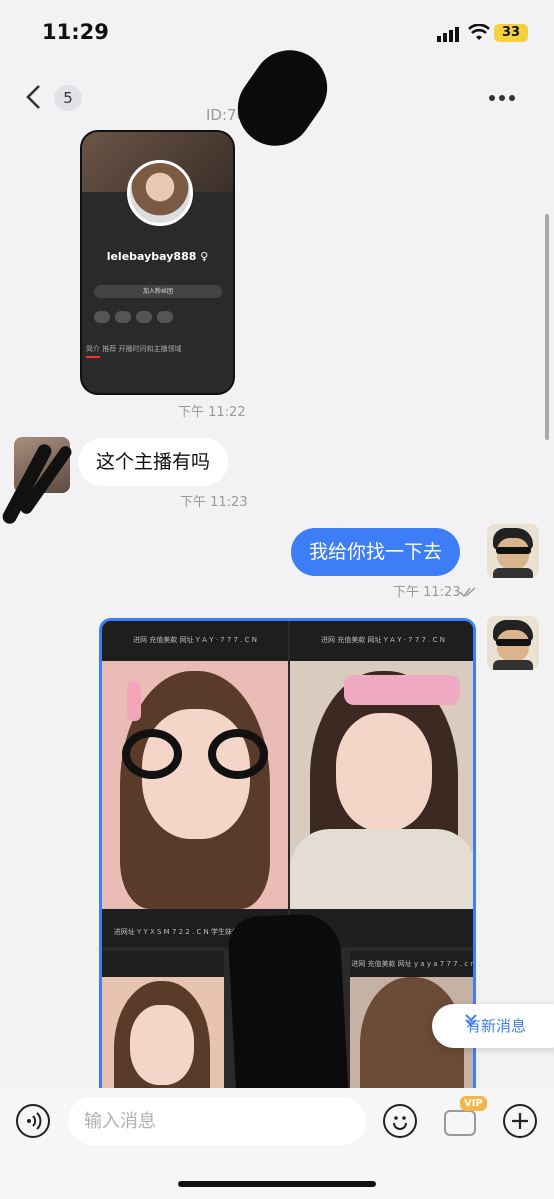 This screenshot has width=554, height=1199. I want to click on plus-icon, so click(520, 1121).